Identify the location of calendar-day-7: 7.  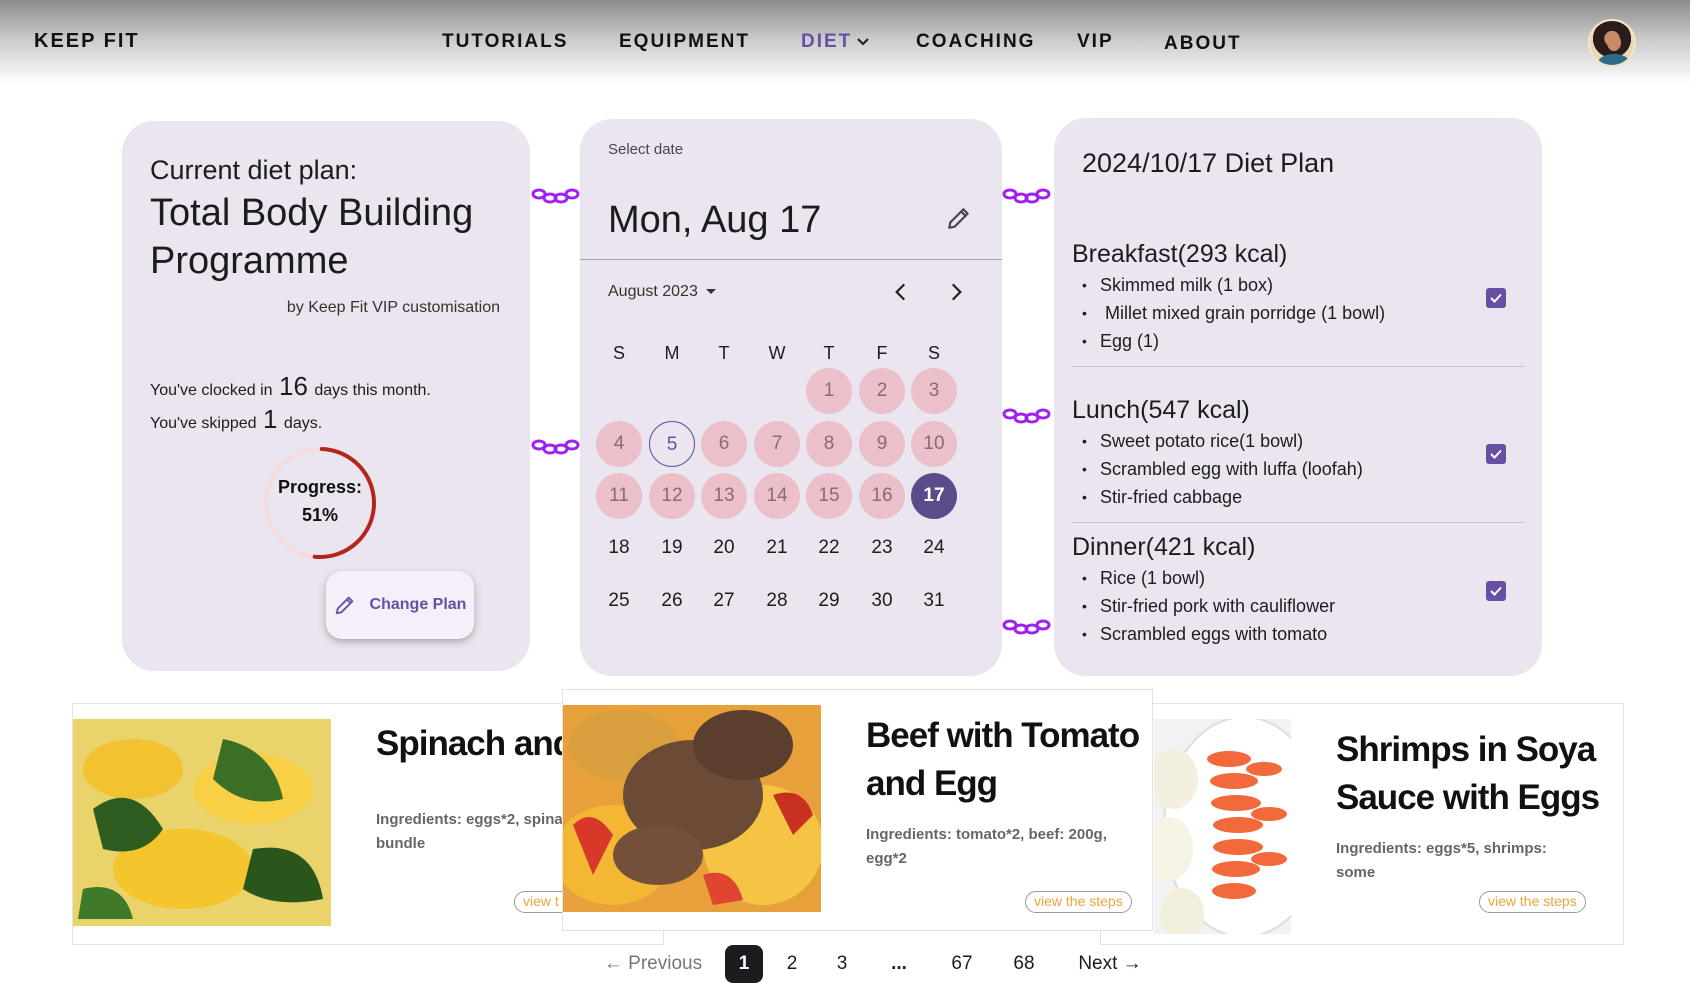
(777, 444).